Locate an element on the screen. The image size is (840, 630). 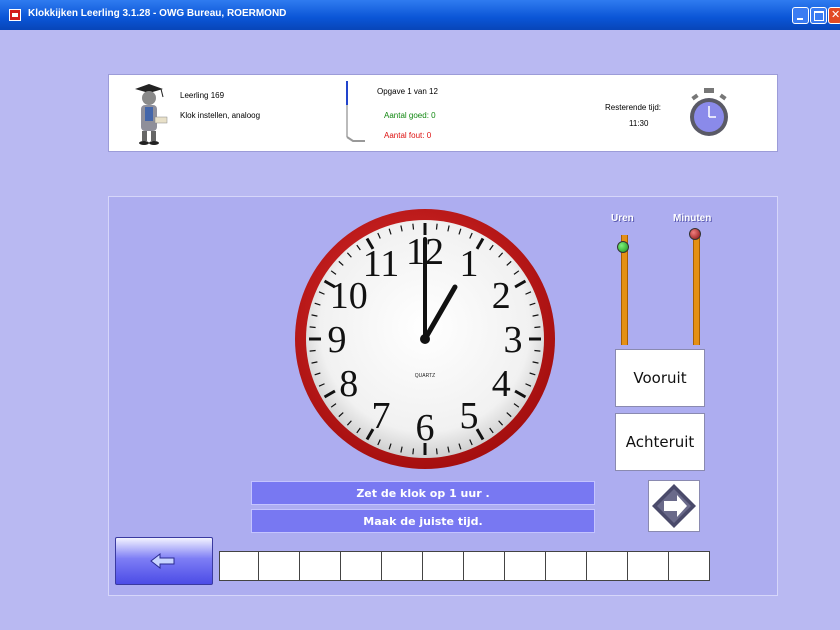
minimize-button is located at coordinates (800, 15).